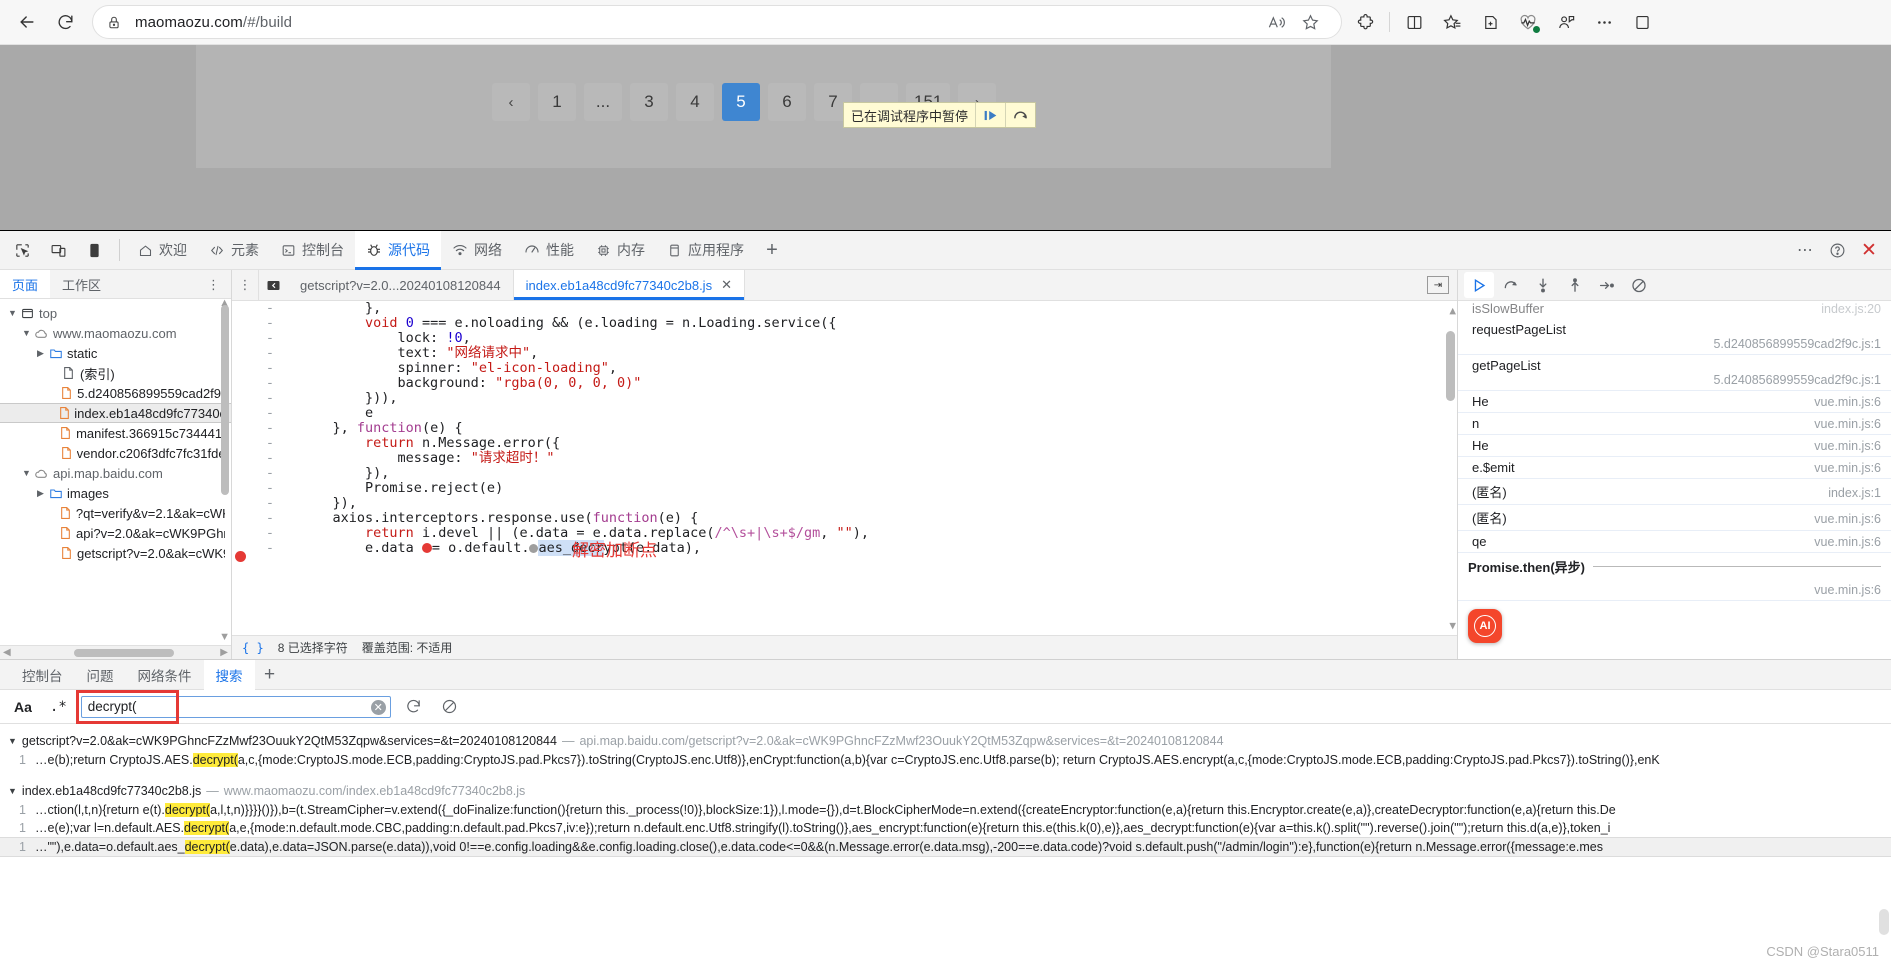 This screenshot has height=965, width=1891. What do you see at coordinates (162, 250) in the screenshot?
I see `tab-welcome: 欢迎` at bounding box center [162, 250].